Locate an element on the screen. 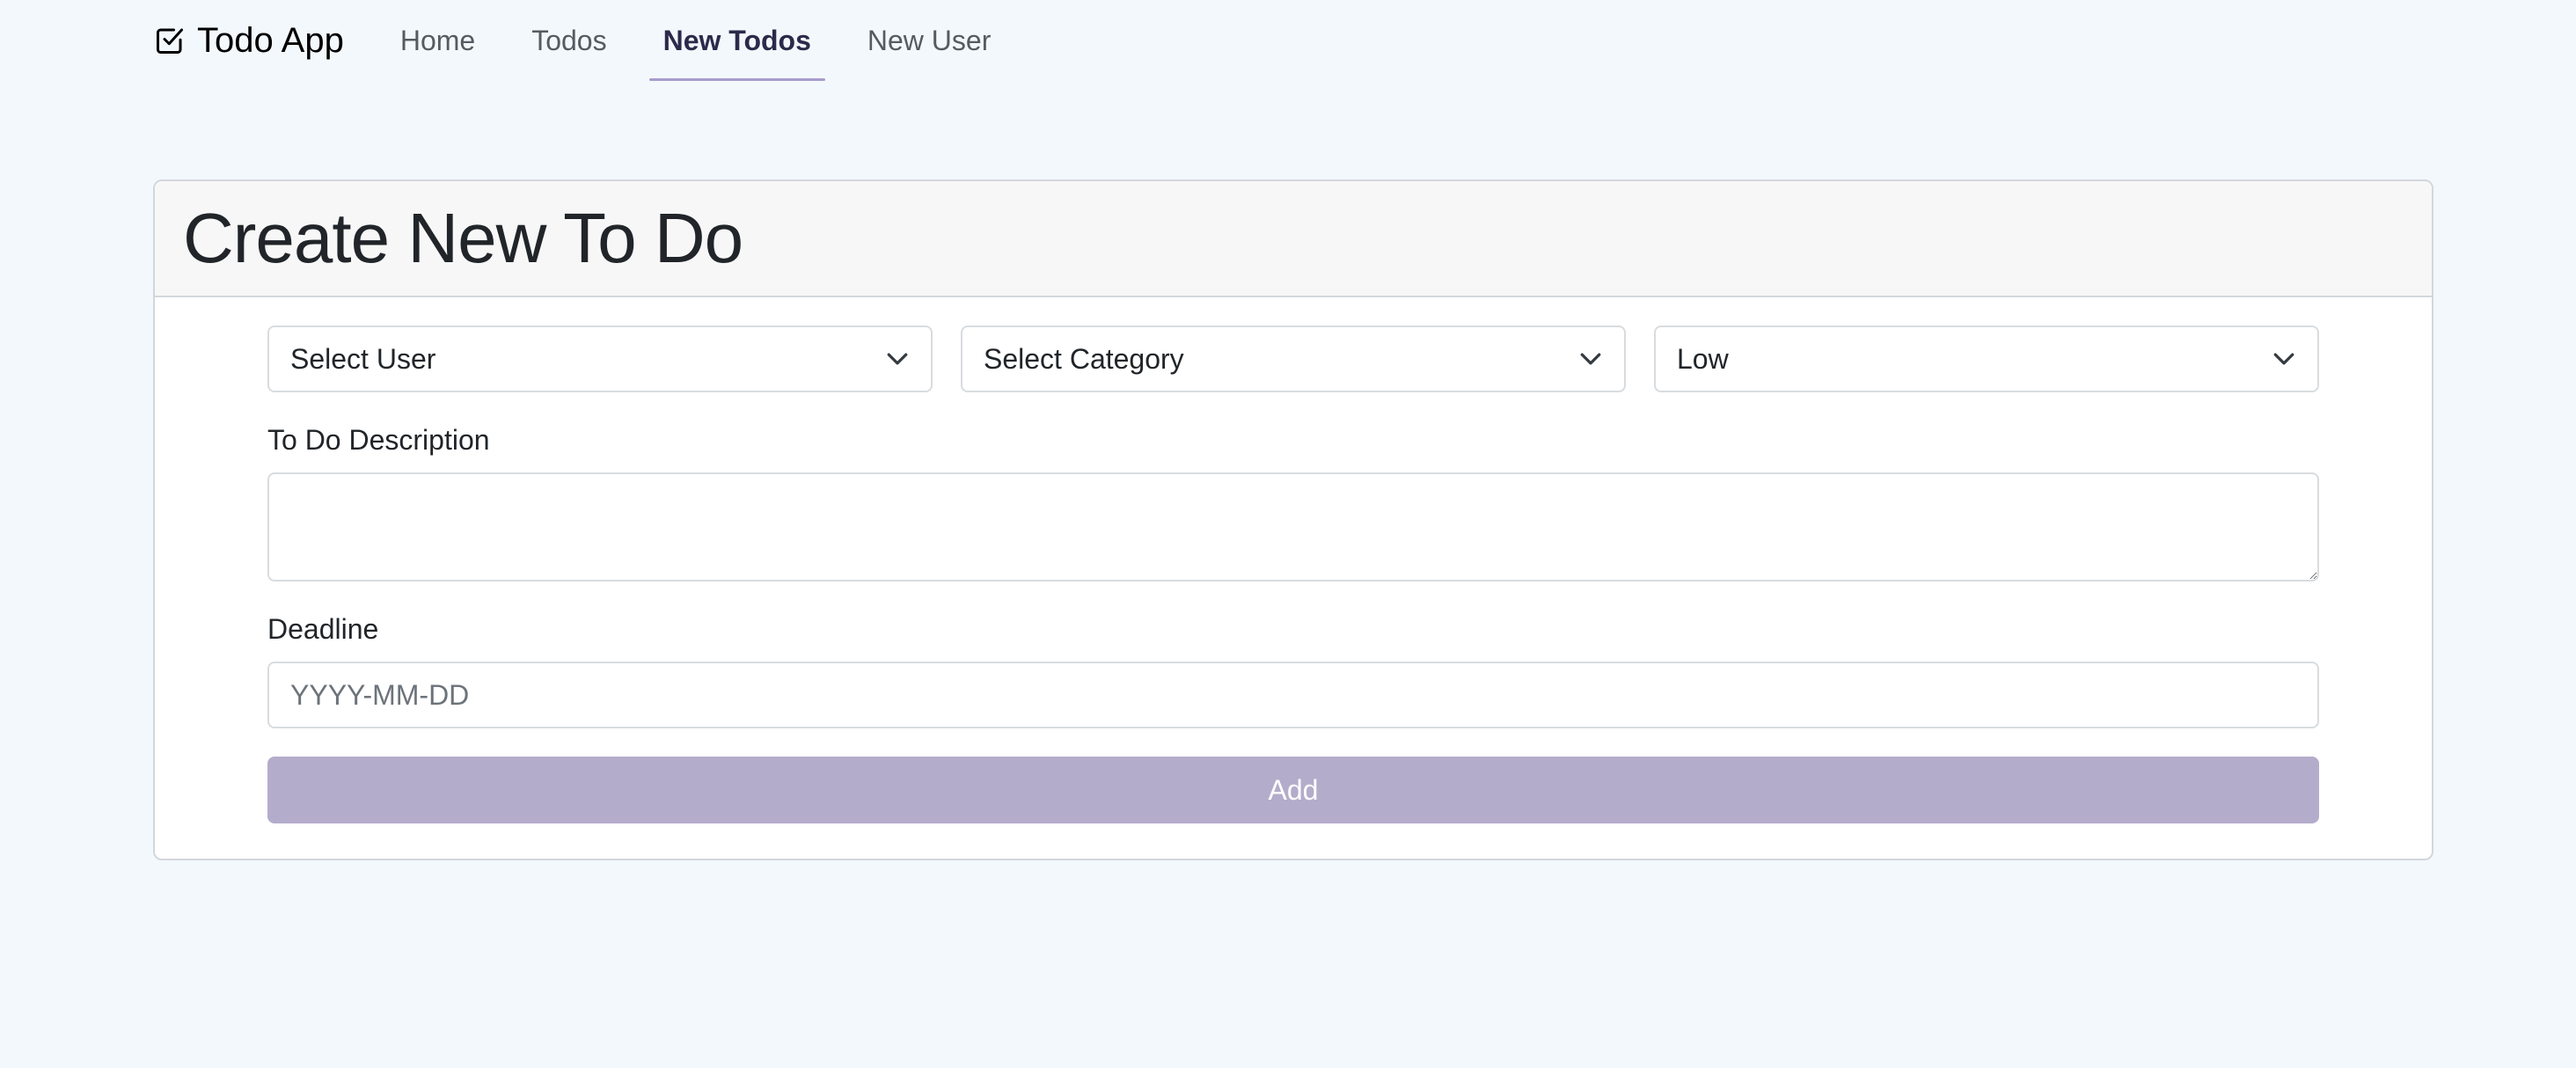 The height and width of the screenshot is (1068, 2576). priority-select: Low is located at coordinates (1987, 359).